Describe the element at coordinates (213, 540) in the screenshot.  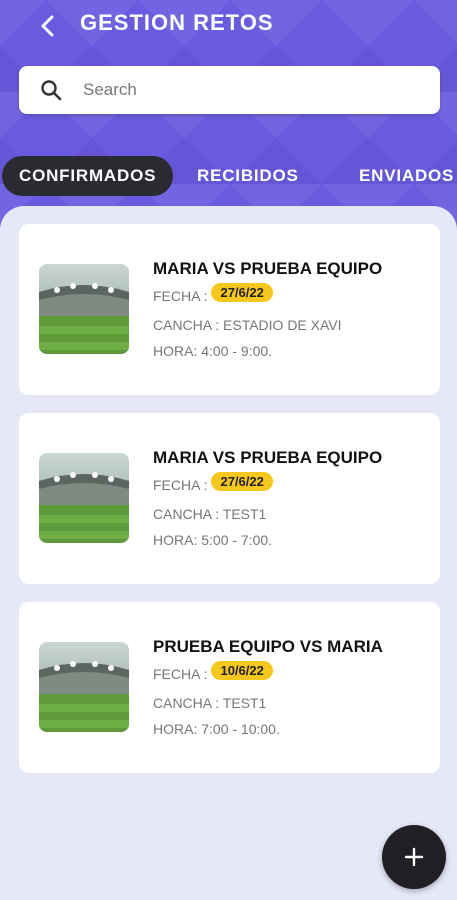
I see `hora-text: HORA: 5:00 - 7:00.` at that location.